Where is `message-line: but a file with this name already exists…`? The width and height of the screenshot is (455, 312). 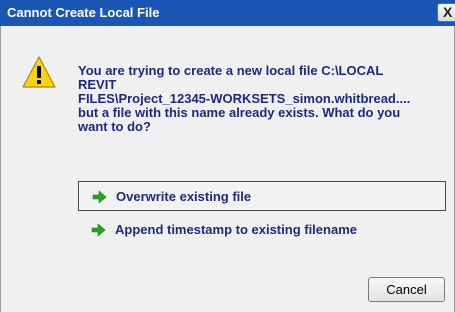 message-line: but a file with this name already exists… is located at coordinates (239, 112).